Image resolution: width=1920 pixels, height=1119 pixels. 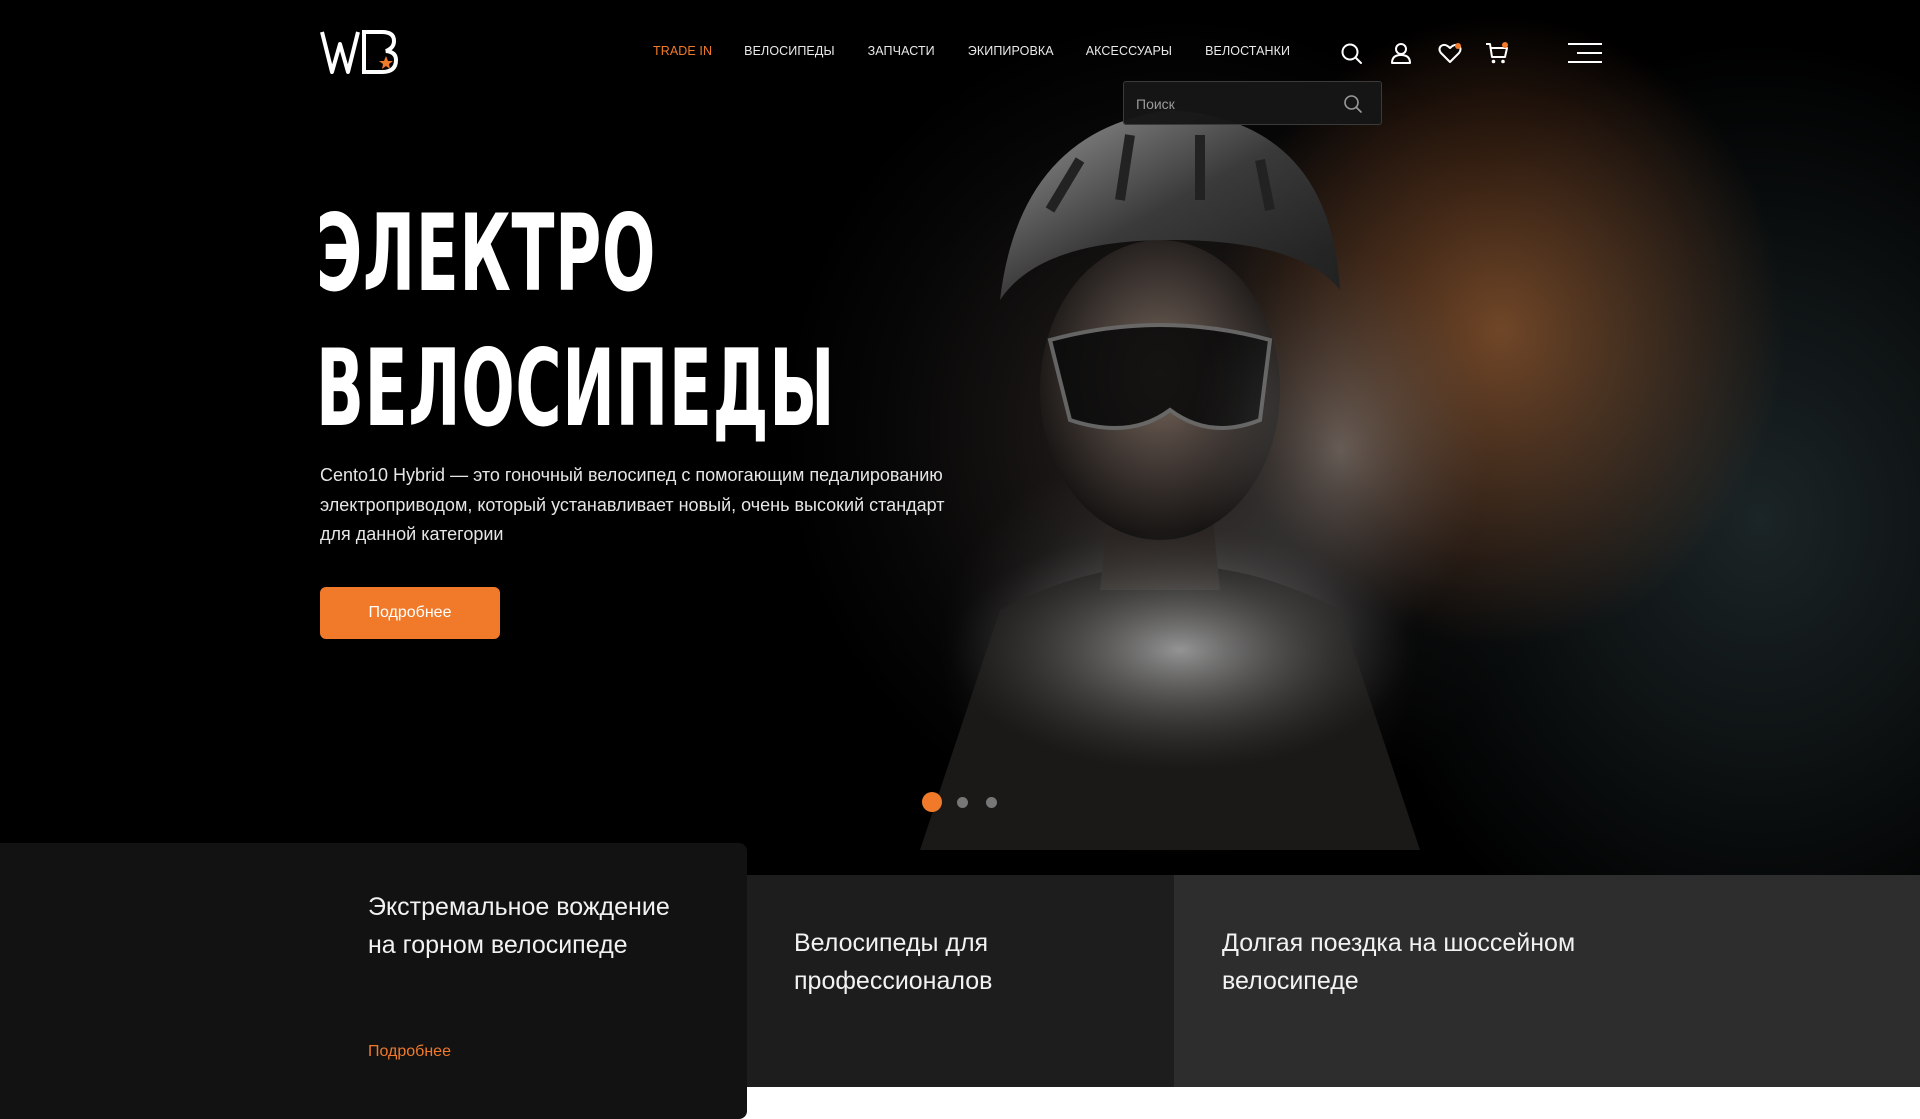 What do you see at coordinates (1497, 53) in the screenshot?
I see `cart-icon` at bounding box center [1497, 53].